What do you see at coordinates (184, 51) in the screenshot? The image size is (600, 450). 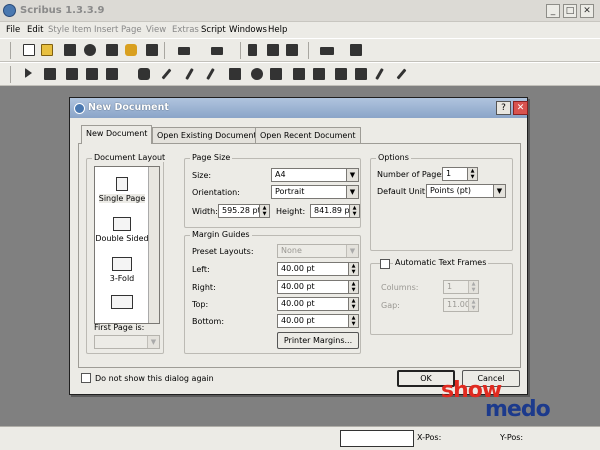 I see `undo-icon` at bounding box center [184, 51].